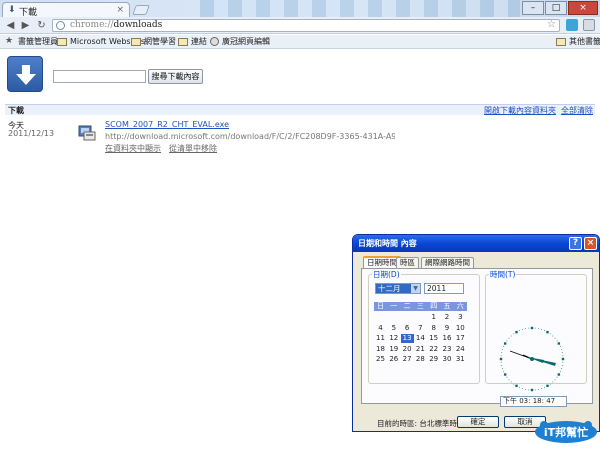 Image resolution: width=600 pixels, height=450 pixels. I want to click on extension-icon, so click(572, 25).